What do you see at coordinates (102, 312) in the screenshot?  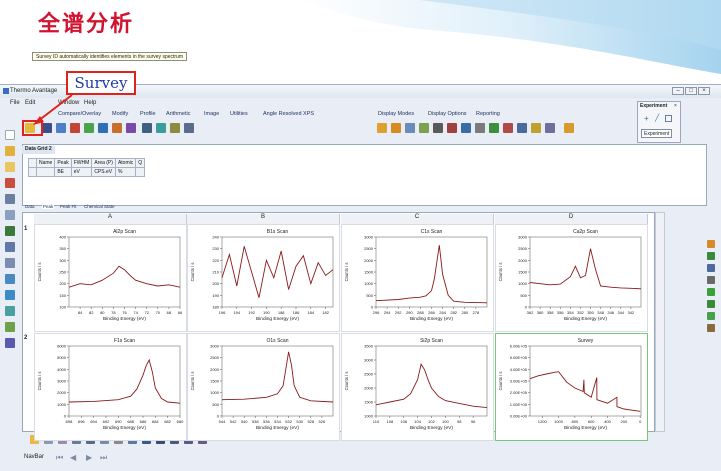 I see `x-tick-label: 80` at bounding box center [102, 312].